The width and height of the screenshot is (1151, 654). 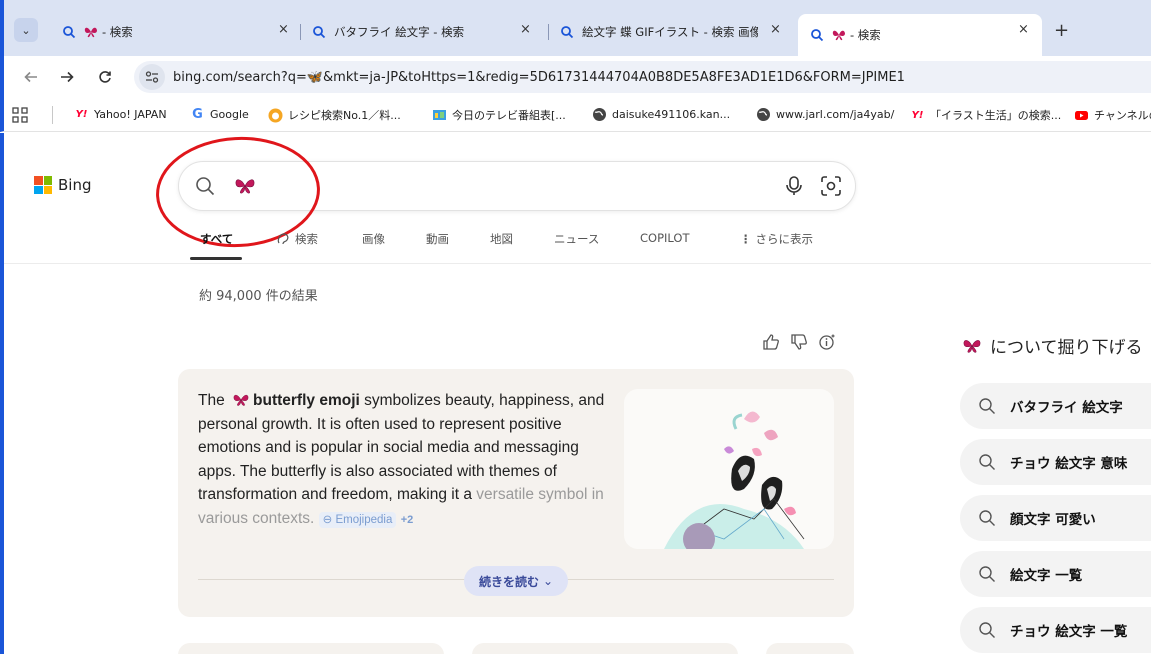 I want to click on tab-2: バタフライ 絵文字 - 検索 ×, so click(x=427, y=32).